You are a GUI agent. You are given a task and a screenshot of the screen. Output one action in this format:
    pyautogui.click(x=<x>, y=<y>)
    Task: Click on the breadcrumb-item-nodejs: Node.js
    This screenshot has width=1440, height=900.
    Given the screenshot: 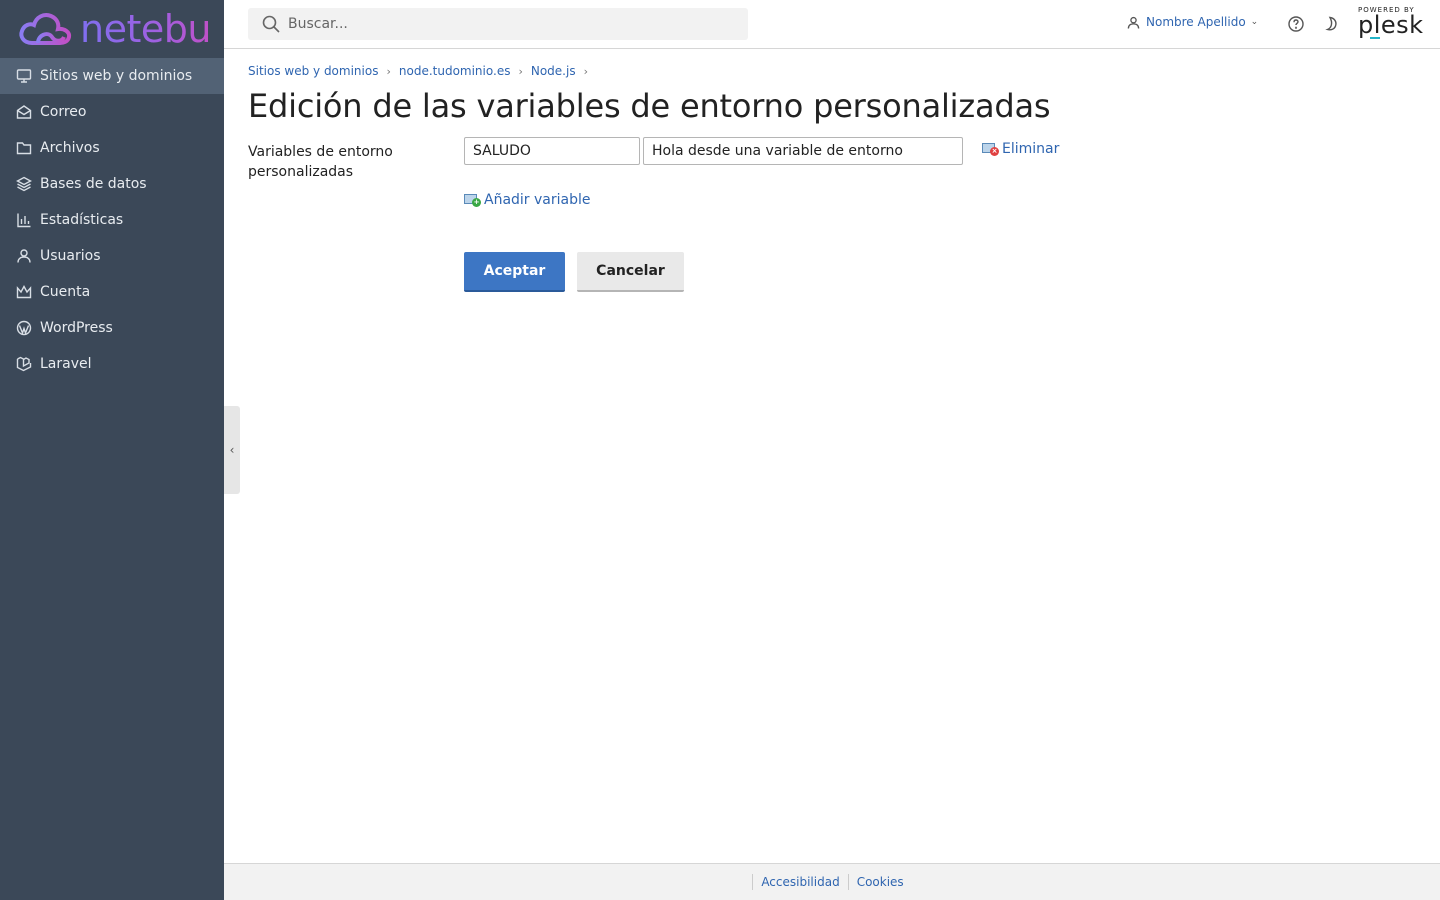 What is the action you would take?
    pyautogui.click(x=553, y=71)
    